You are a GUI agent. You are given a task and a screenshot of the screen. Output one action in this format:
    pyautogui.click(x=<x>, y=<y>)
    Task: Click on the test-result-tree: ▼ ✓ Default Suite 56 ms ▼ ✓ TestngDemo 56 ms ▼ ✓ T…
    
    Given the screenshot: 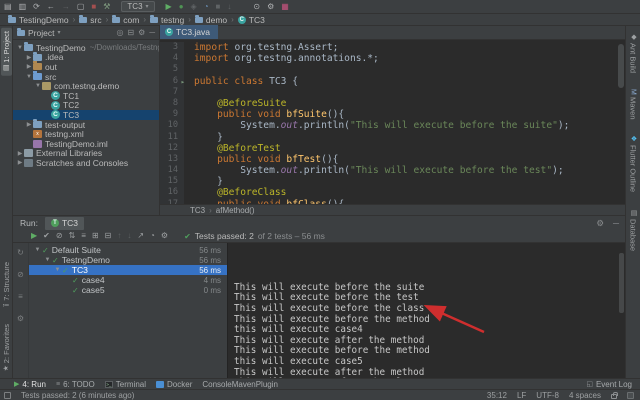 What is the action you would take?
    pyautogui.click(x=128, y=310)
    